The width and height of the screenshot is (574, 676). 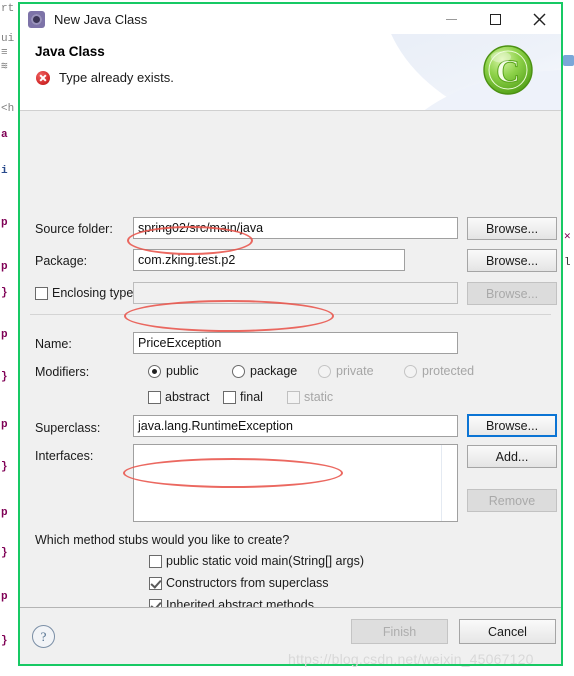 I want to click on window-controls, so click(x=495, y=19).